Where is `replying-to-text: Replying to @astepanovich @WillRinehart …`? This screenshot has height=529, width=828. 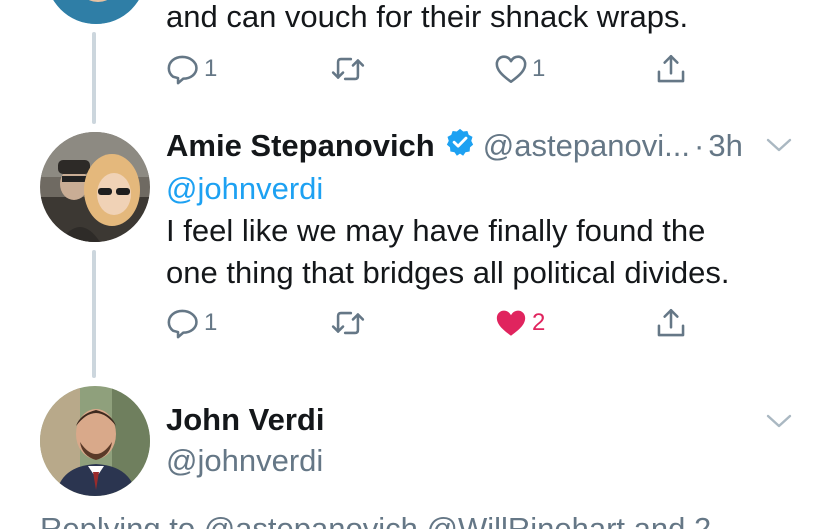
replying-to-text: Replying to @astepanovich @WillRinehart … is located at coordinates (375, 518).